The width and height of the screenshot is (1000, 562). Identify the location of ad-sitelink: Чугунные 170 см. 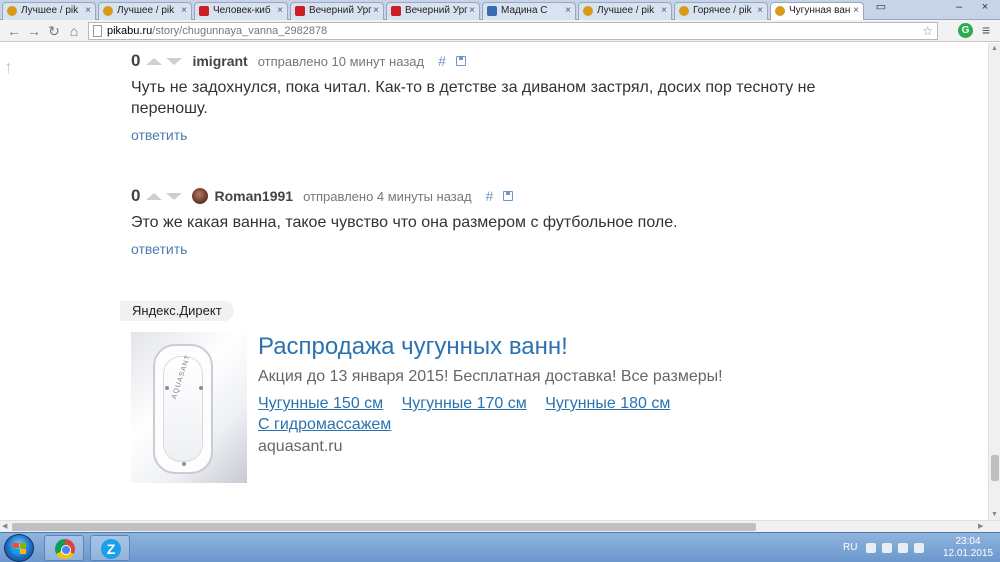
(464, 403).